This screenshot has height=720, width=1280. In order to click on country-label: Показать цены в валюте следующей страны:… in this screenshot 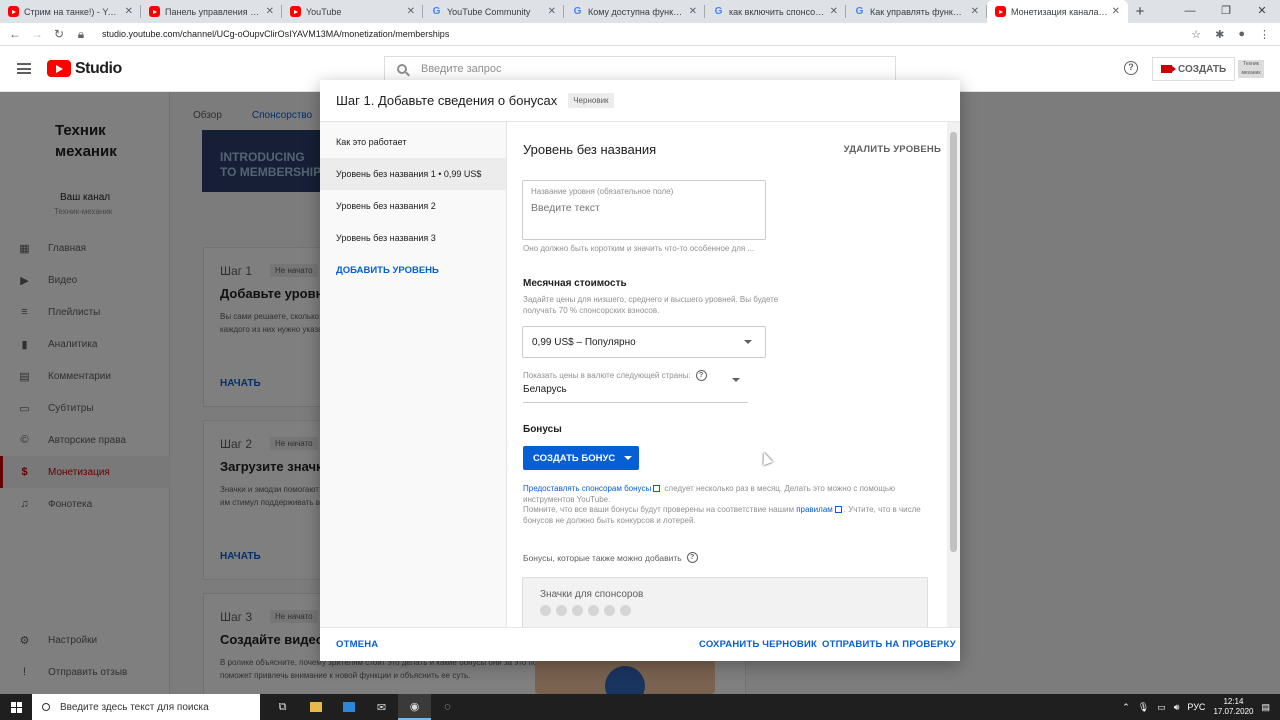, I will do `click(615, 375)`.